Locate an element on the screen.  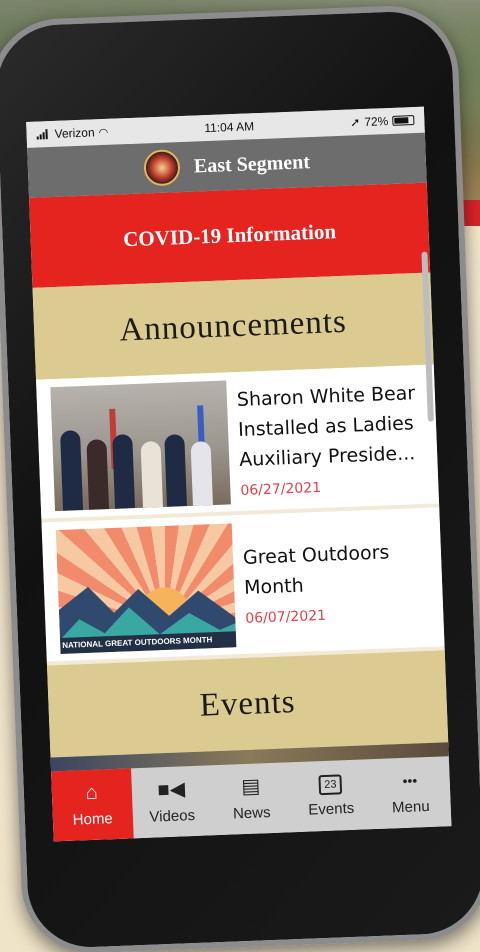
announcements-heading-label: Announcements is located at coordinates (233, 326).